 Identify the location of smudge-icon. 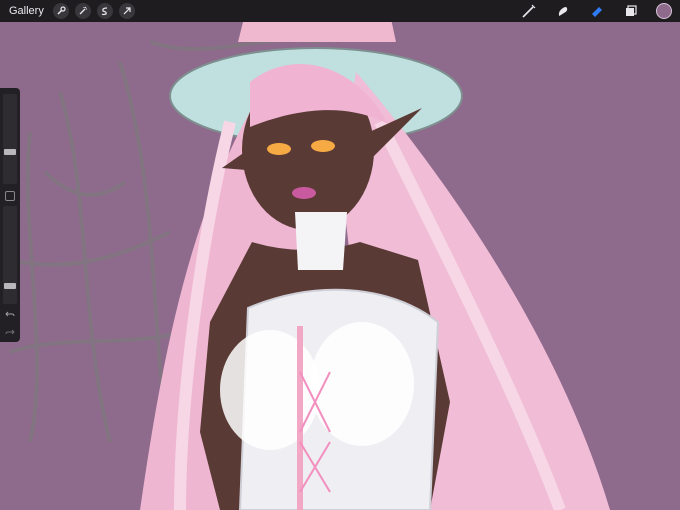
(563, 11).